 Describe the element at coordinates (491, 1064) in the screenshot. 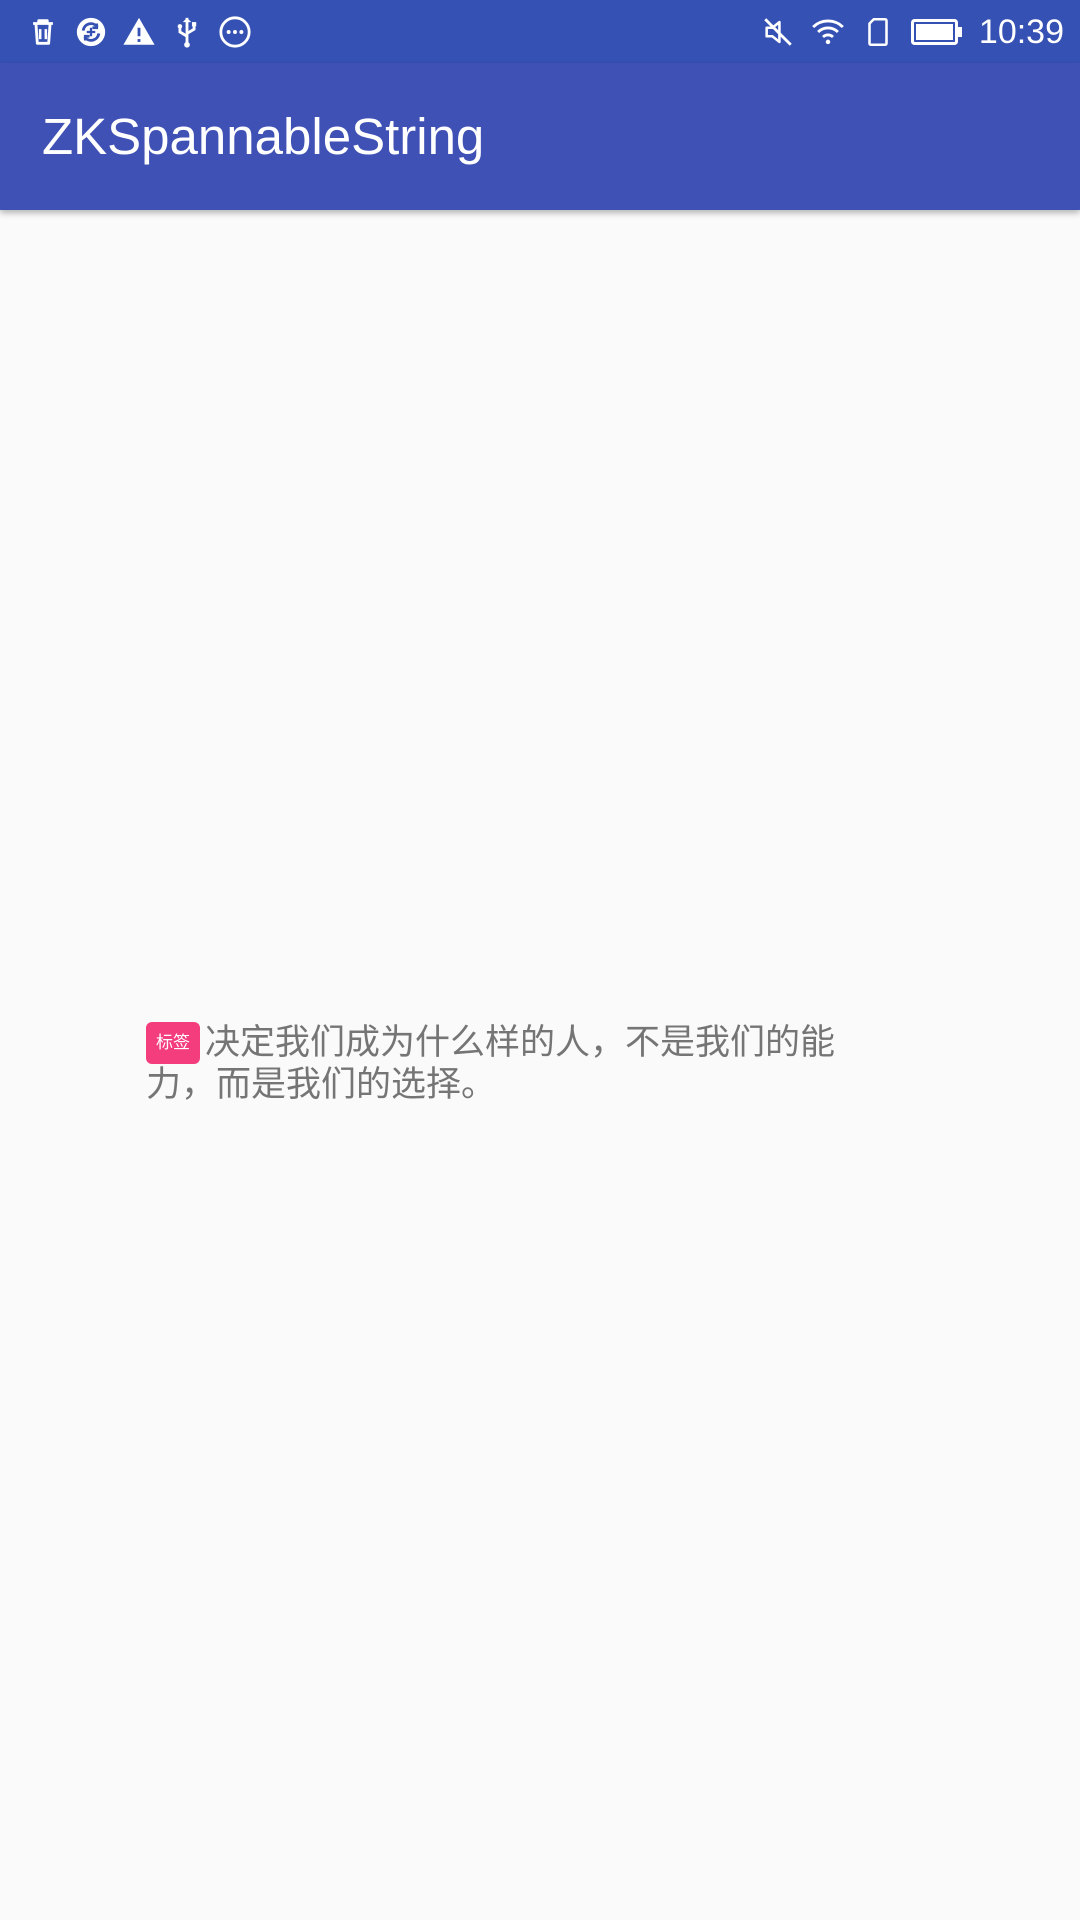

I see `quote-text: 决定我们成为什么样的人，不是我们的能力，而是我们的选择。` at that location.